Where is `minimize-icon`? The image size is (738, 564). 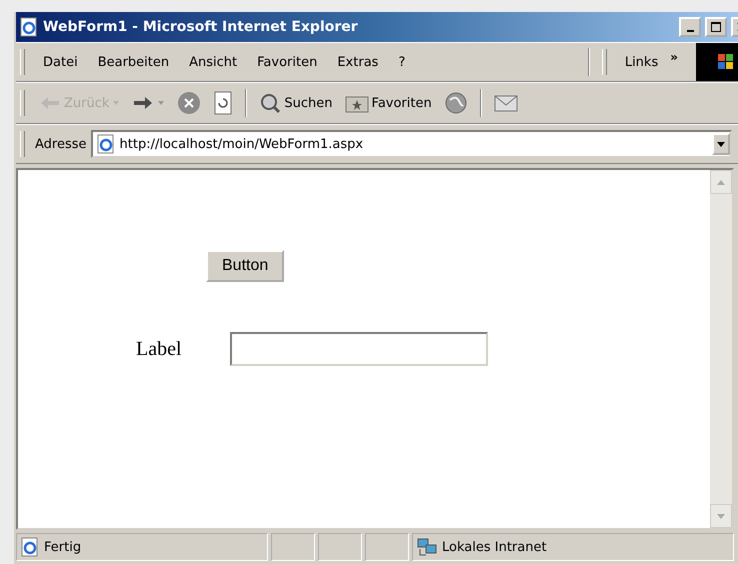 minimize-icon is located at coordinates (690, 31).